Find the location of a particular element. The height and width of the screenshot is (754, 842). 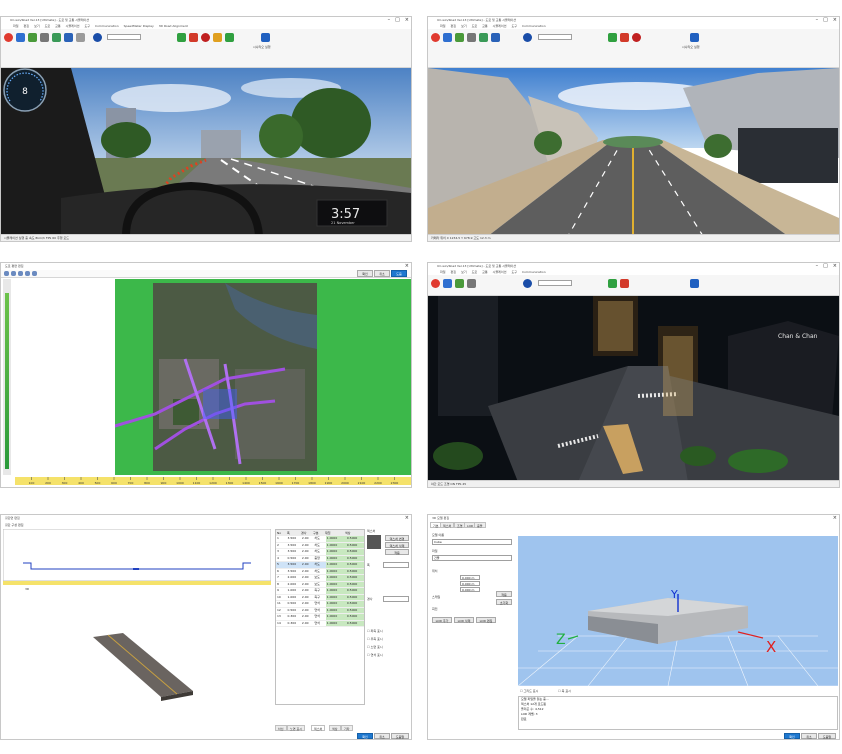

option-checkbox: ☐ 우측 표시 is located at coordinates (375, 639).